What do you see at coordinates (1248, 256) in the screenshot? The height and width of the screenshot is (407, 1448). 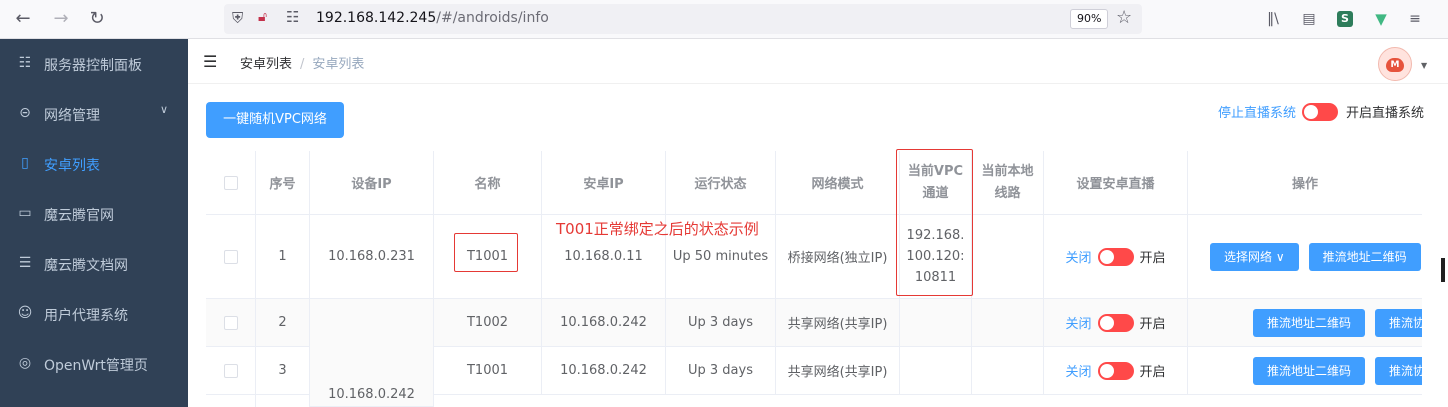 I see `select-network-label: 选择网络` at bounding box center [1248, 256].